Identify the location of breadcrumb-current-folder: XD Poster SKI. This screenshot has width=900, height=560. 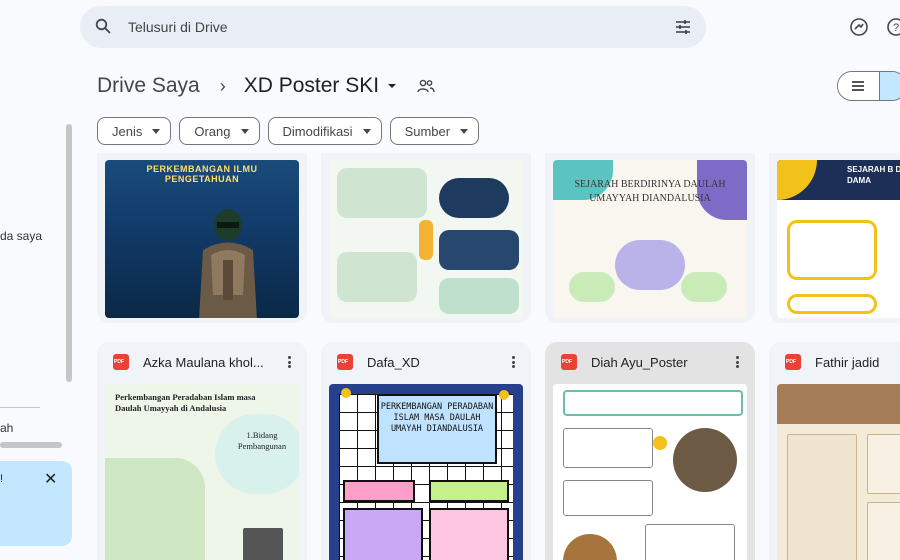
(311, 86).